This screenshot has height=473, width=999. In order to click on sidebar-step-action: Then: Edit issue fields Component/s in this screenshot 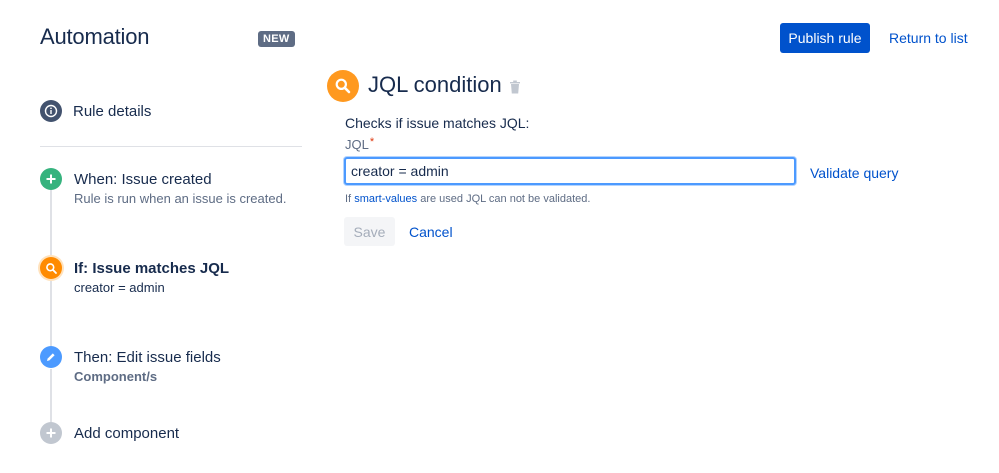, I will do `click(130, 365)`.